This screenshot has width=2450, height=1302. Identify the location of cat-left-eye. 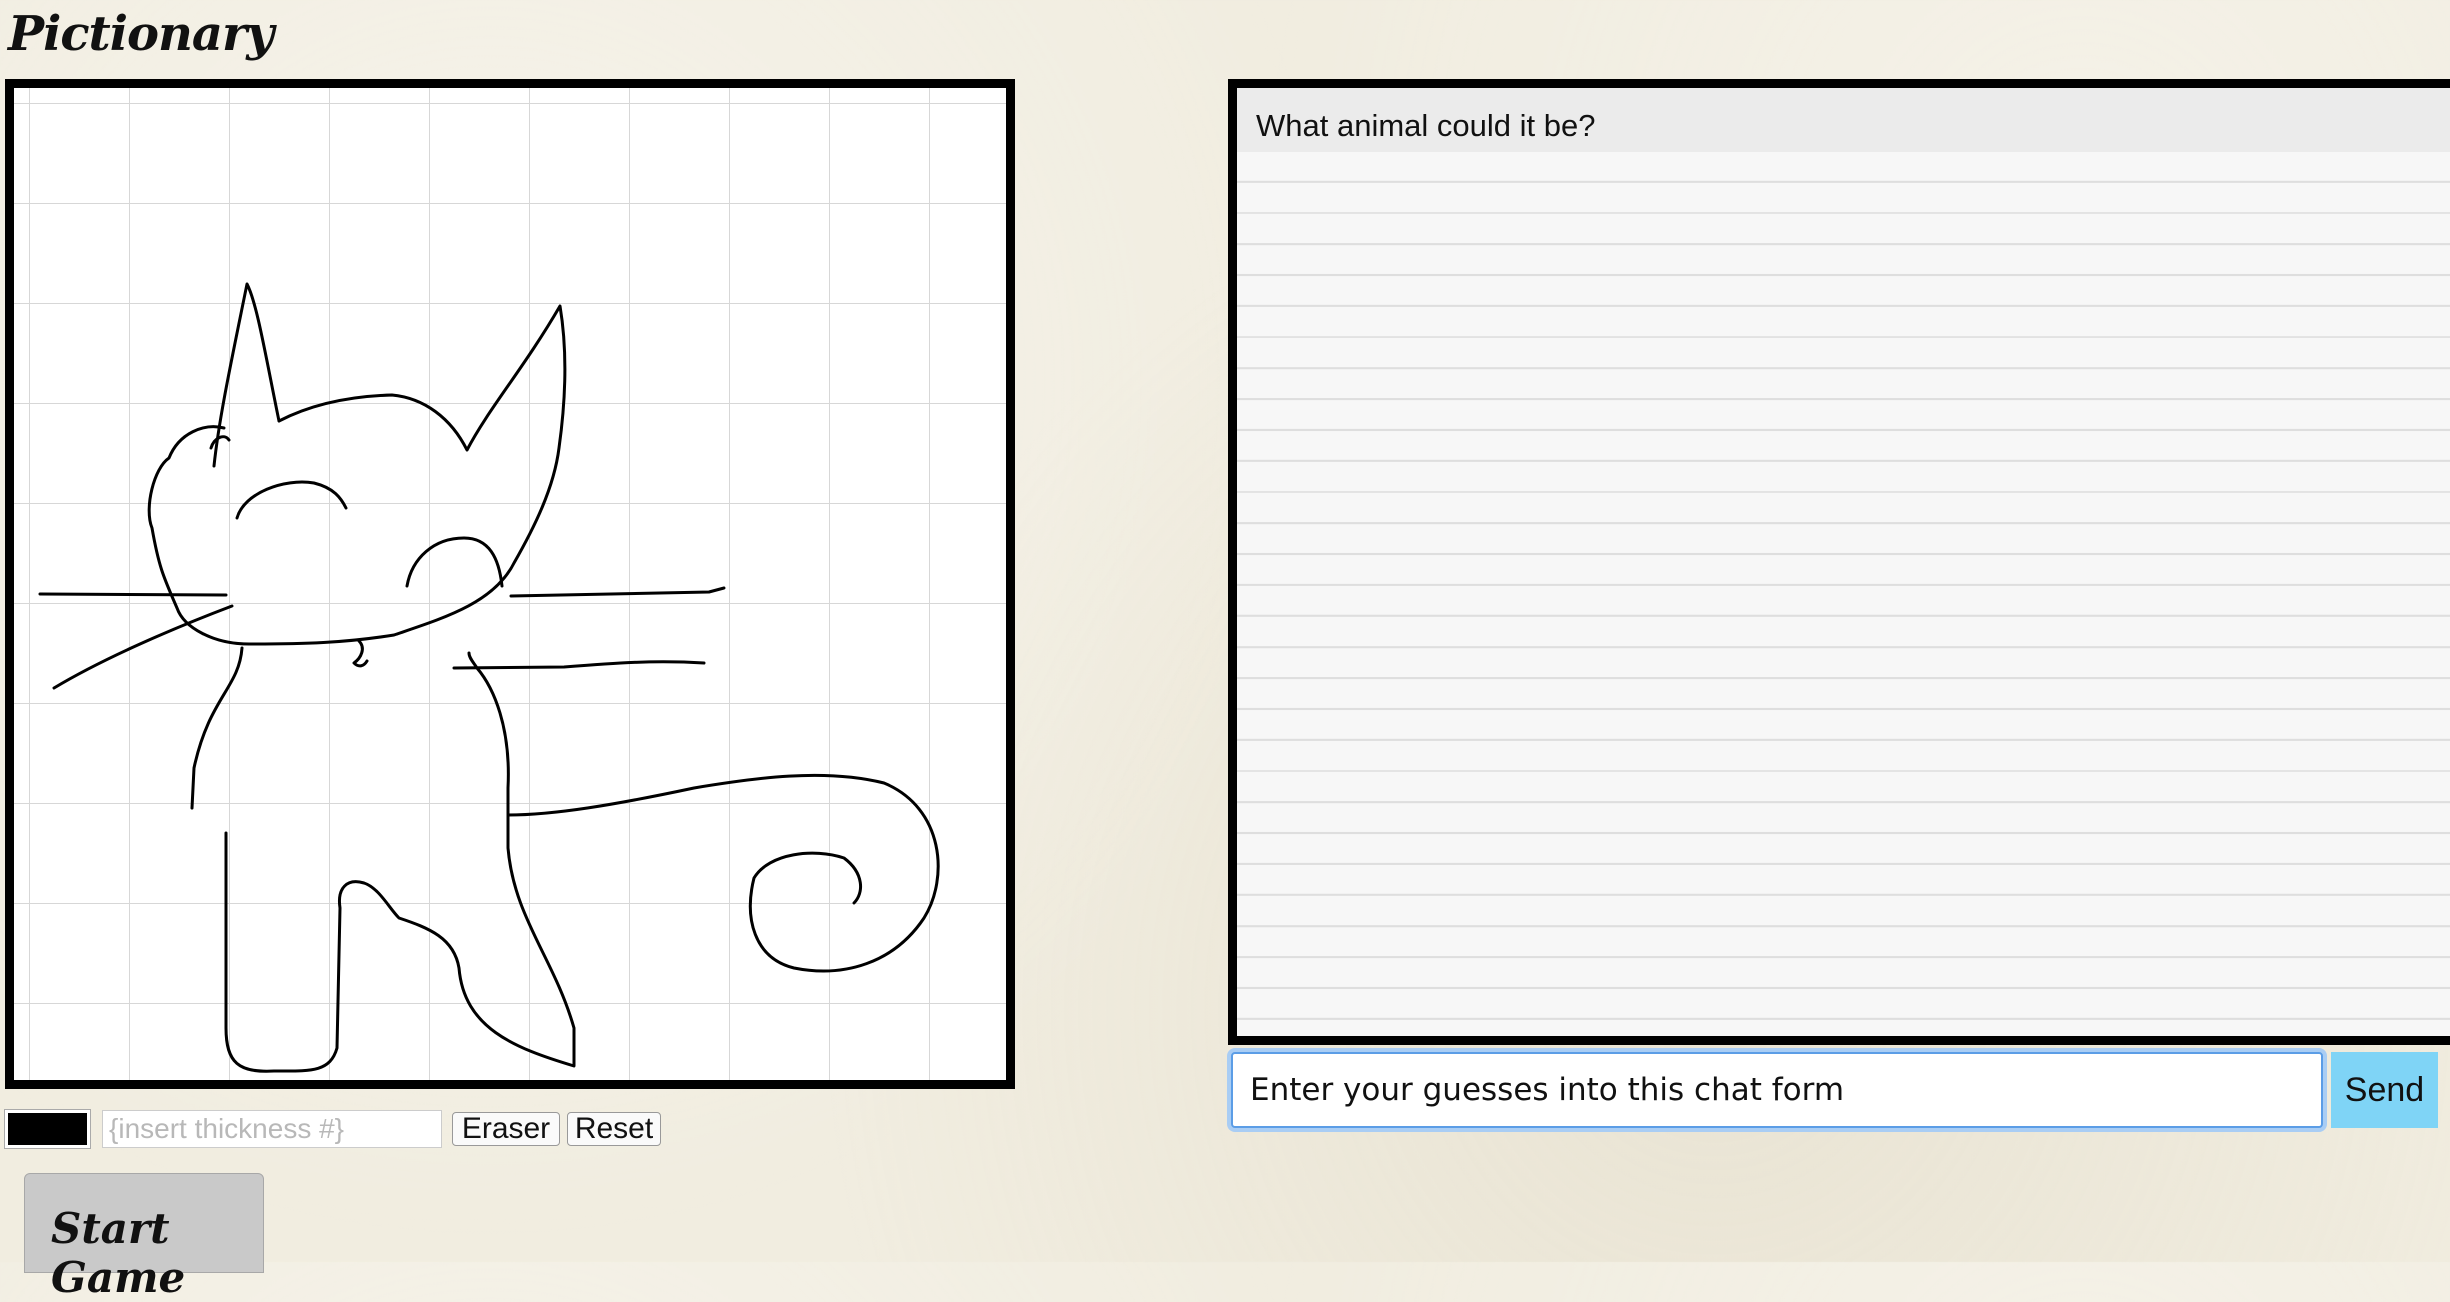
(291, 500).